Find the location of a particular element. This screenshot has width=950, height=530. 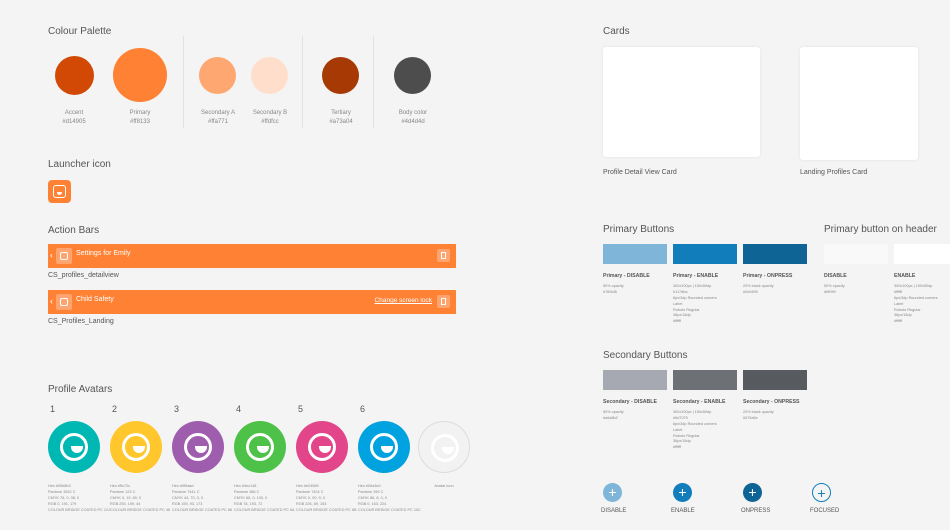

avatar-spec-line: COLOUR BRIDGE COATED PC 86 is located at coordinates (202, 510).